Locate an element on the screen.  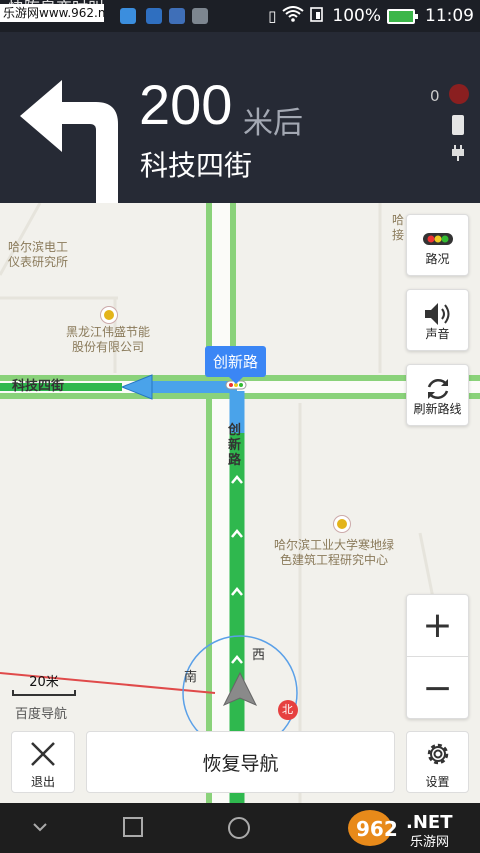
scale-bar is located at coordinates (44, 693).